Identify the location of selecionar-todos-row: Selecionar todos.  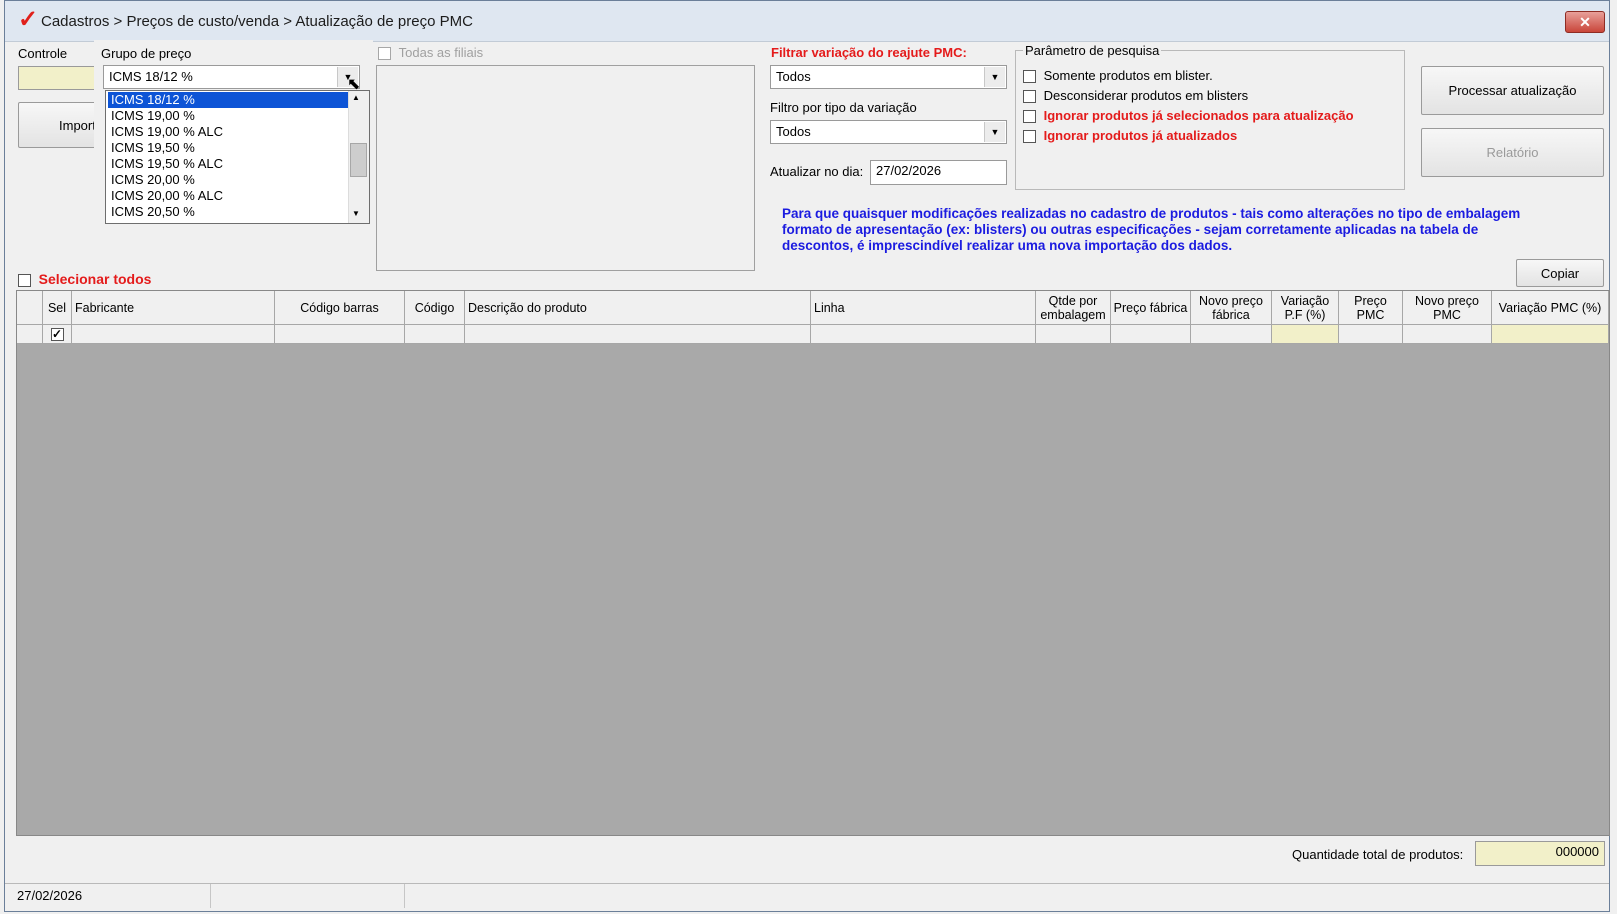
(85, 279).